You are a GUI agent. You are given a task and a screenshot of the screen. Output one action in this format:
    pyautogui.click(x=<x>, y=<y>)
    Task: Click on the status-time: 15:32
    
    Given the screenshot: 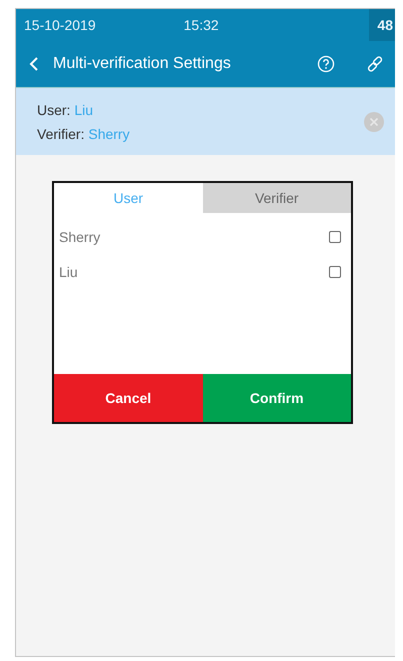 What is the action you would take?
    pyautogui.click(x=201, y=25)
    